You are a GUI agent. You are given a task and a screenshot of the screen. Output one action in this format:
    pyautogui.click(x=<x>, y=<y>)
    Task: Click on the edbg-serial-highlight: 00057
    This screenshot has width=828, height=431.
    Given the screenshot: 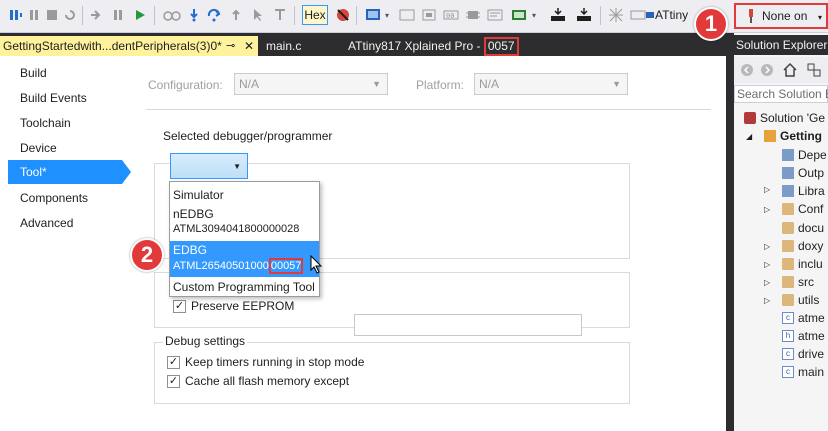 What is the action you would take?
    pyautogui.click(x=286, y=266)
    